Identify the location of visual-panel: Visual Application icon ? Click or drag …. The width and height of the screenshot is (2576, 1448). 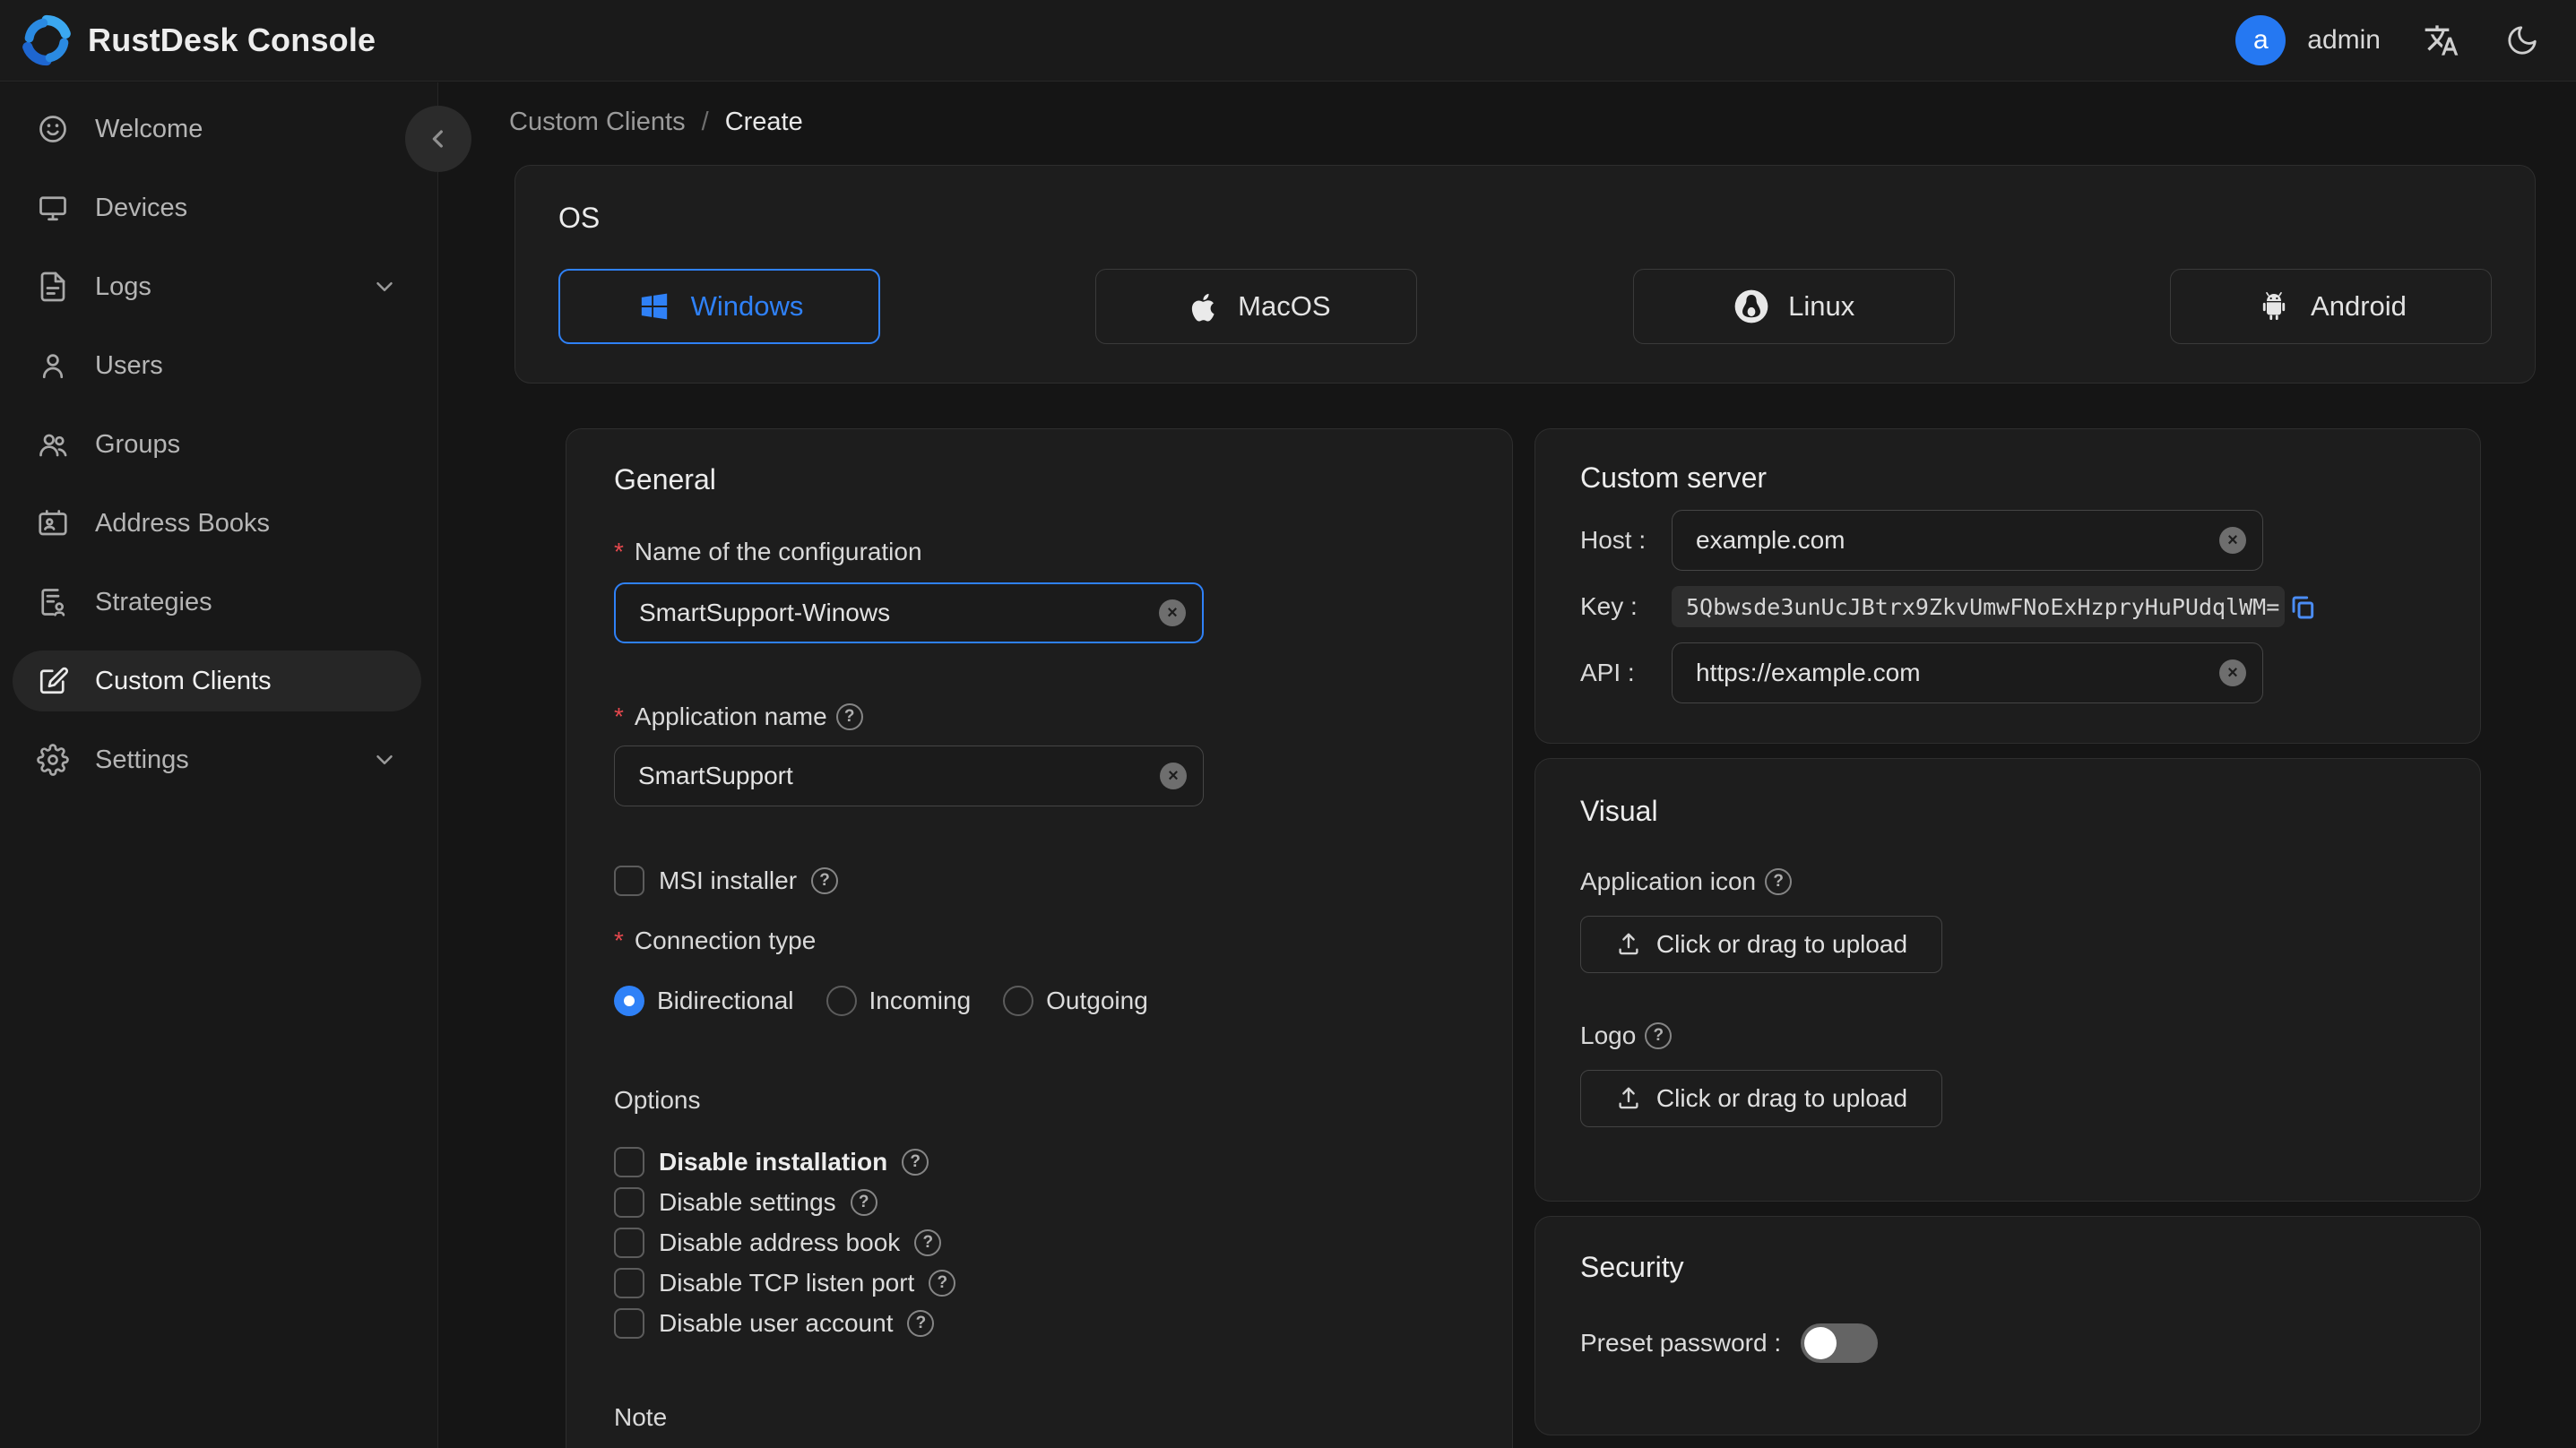
(2007, 980).